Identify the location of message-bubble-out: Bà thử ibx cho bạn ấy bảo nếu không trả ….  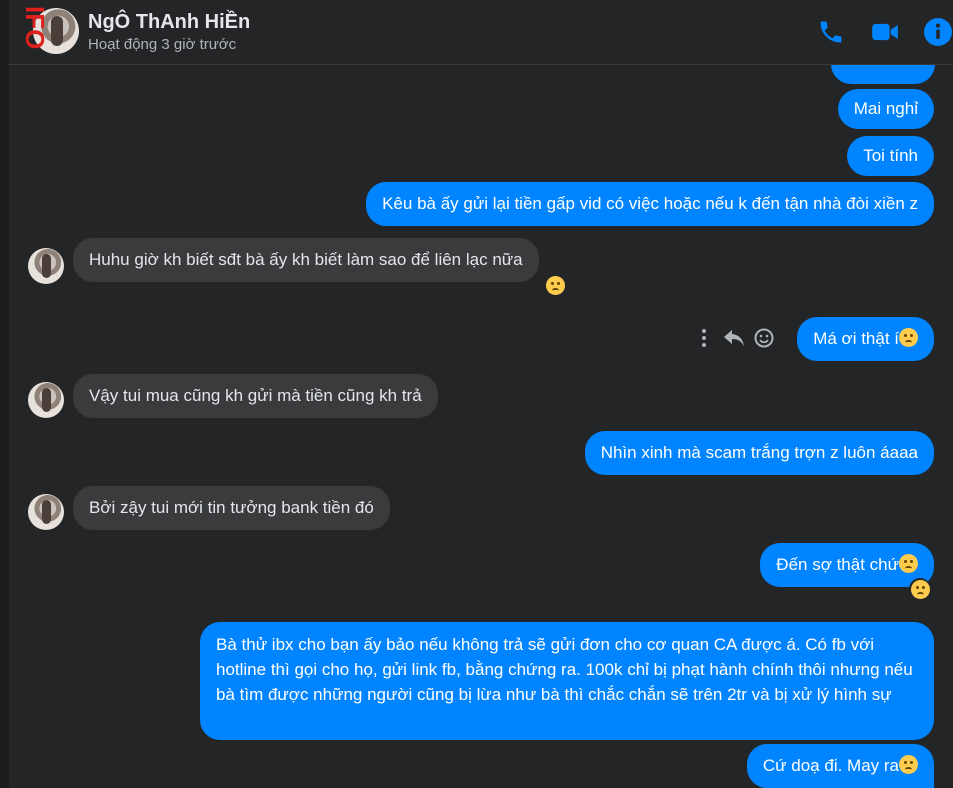
(567, 681).